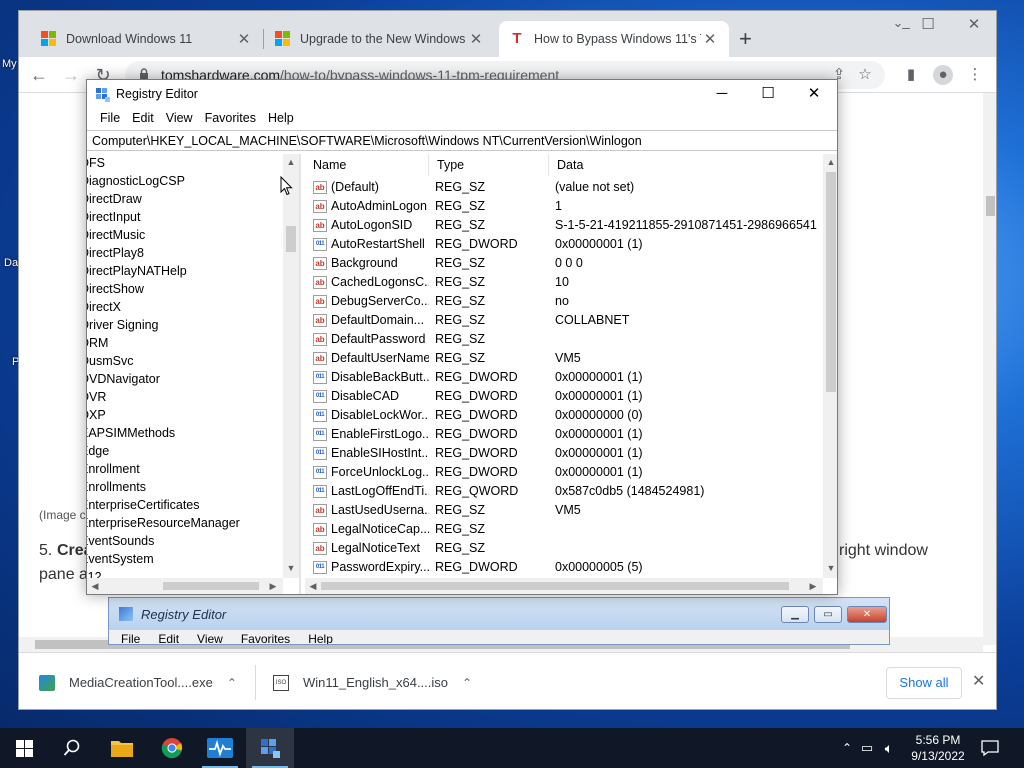 This screenshot has height=768, width=1024. I want to click on list-vertical-scrollbar: ▲ ▼, so click(830, 366).